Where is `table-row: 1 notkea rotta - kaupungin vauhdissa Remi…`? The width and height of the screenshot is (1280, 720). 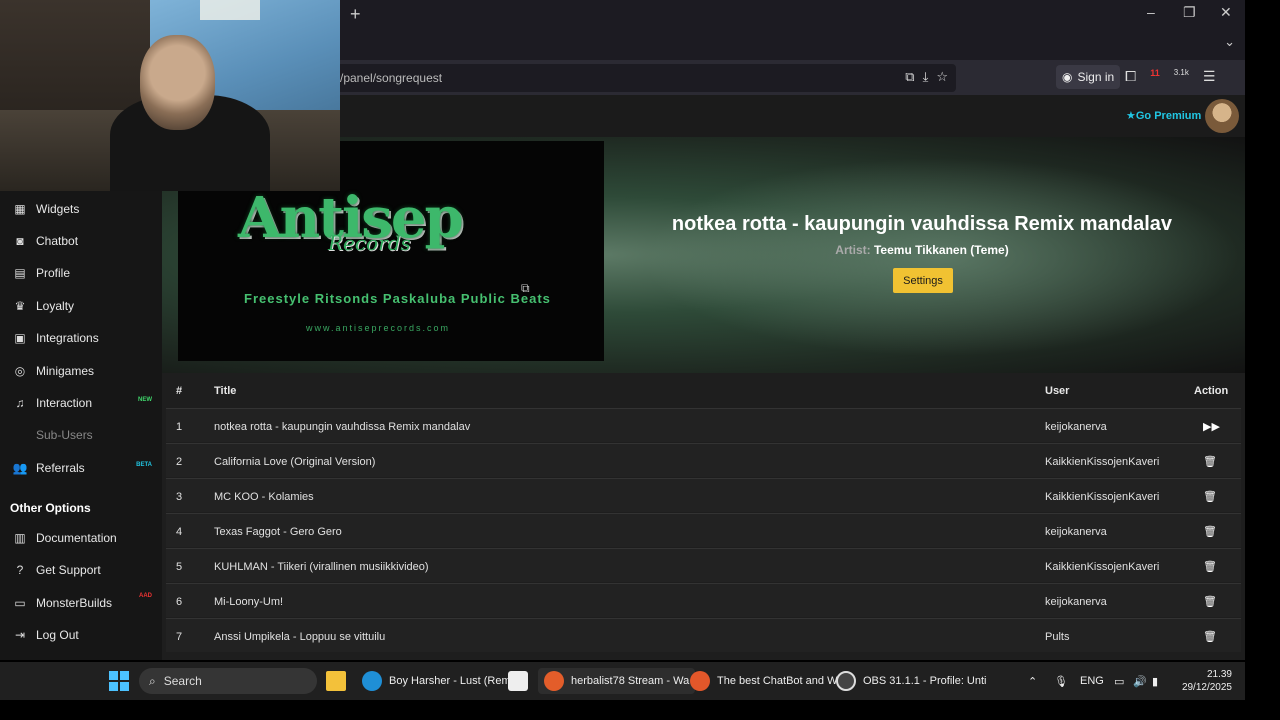
table-row: 1 notkea rotta - kaupungin vauhdissa Remi… is located at coordinates (703, 425).